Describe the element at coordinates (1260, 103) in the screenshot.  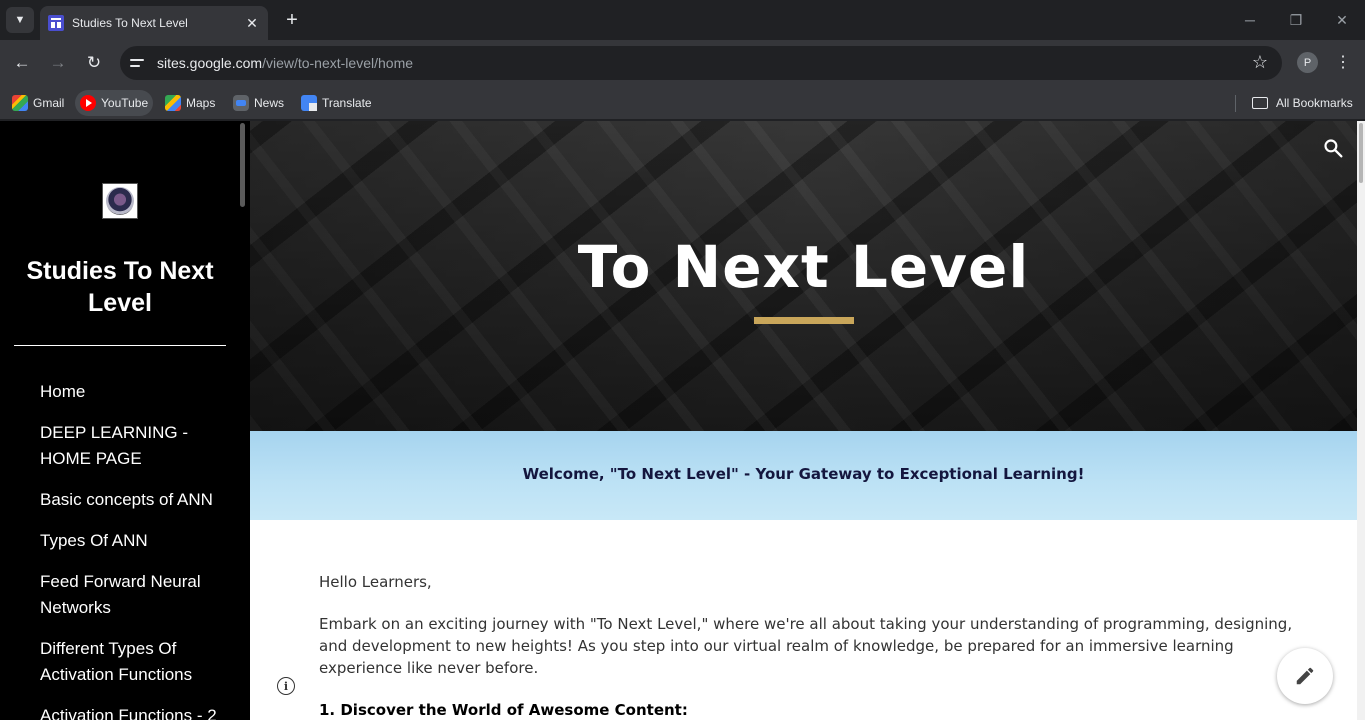
I see `folder-icon` at that location.